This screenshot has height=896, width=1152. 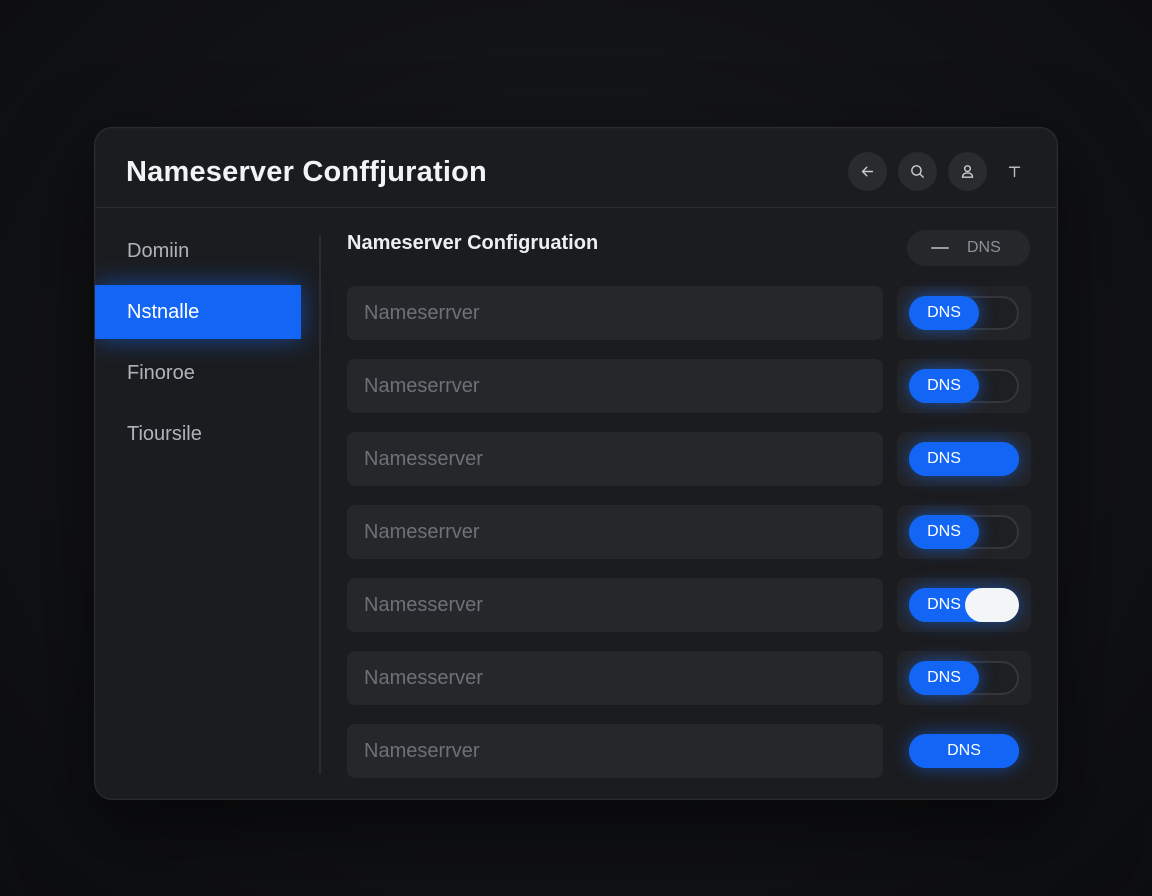 What do you see at coordinates (320, 505) in the screenshot?
I see `sidebar-divider` at bounding box center [320, 505].